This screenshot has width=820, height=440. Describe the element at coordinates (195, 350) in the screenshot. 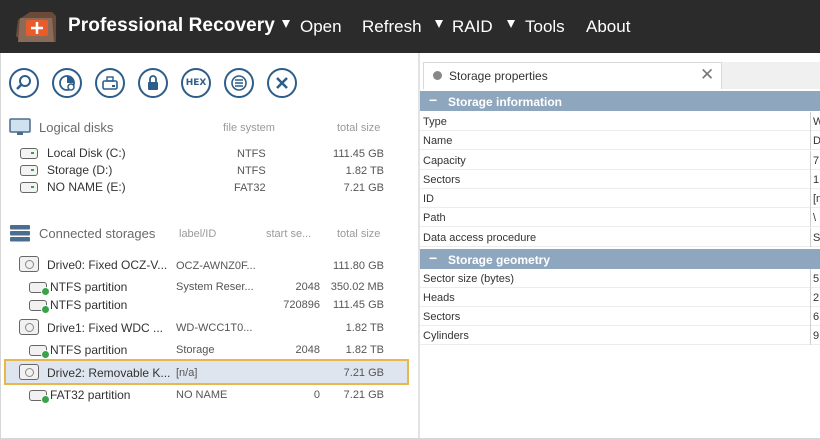

I see `storage-label: Storage` at that location.